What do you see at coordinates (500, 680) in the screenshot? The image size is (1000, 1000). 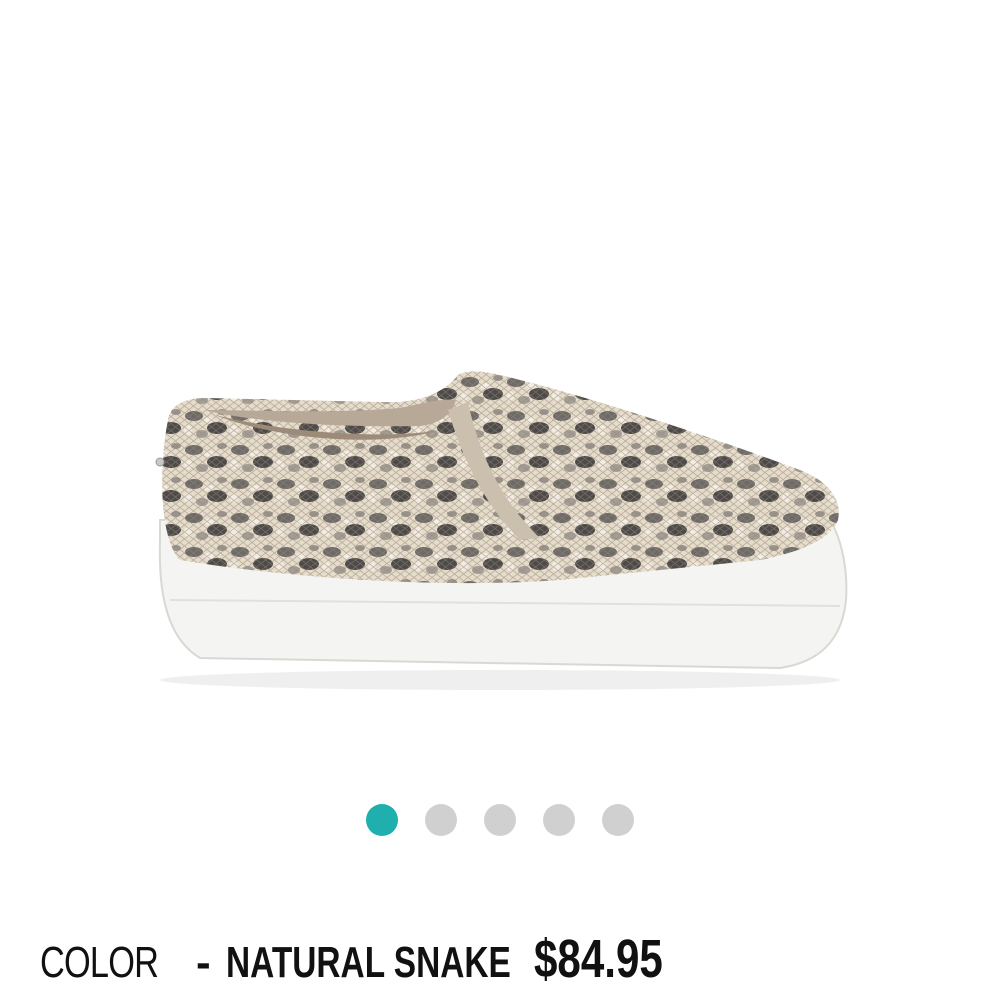 I see `shoe-shadow` at bounding box center [500, 680].